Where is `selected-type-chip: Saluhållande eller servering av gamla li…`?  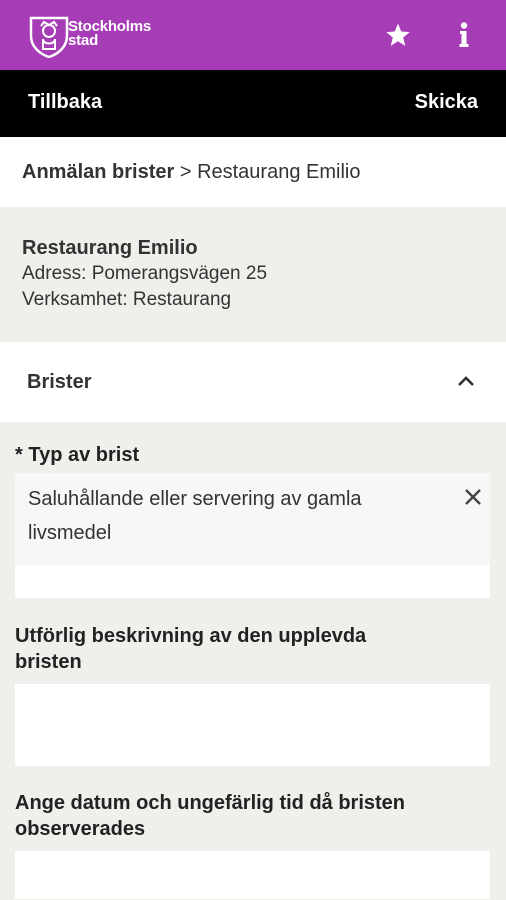 selected-type-chip: Saluhållande eller servering av gamla li… is located at coordinates (252, 519).